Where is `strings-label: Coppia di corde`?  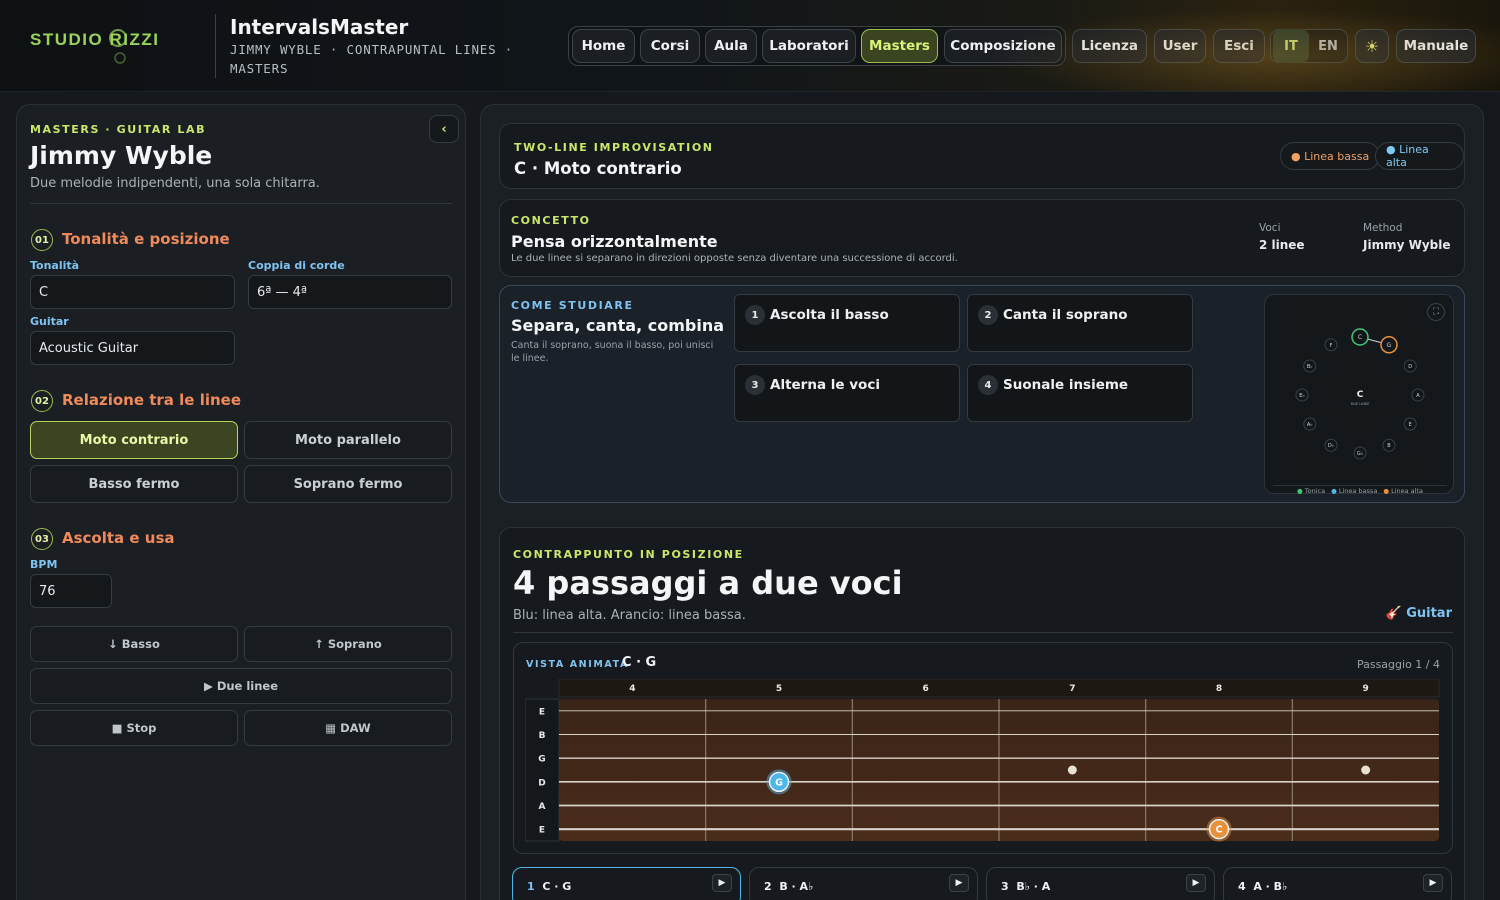
strings-label: Coppia di corde is located at coordinates (296, 265).